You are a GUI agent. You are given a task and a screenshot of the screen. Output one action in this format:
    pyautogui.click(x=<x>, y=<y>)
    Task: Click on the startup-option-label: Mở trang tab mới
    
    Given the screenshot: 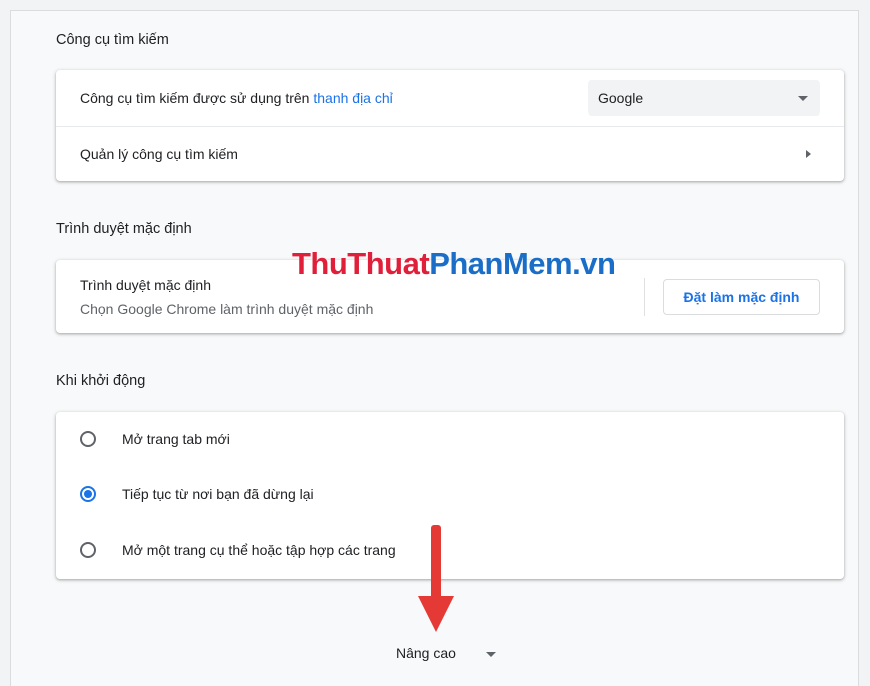 What is the action you would take?
    pyautogui.click(x=176, y=439)
    